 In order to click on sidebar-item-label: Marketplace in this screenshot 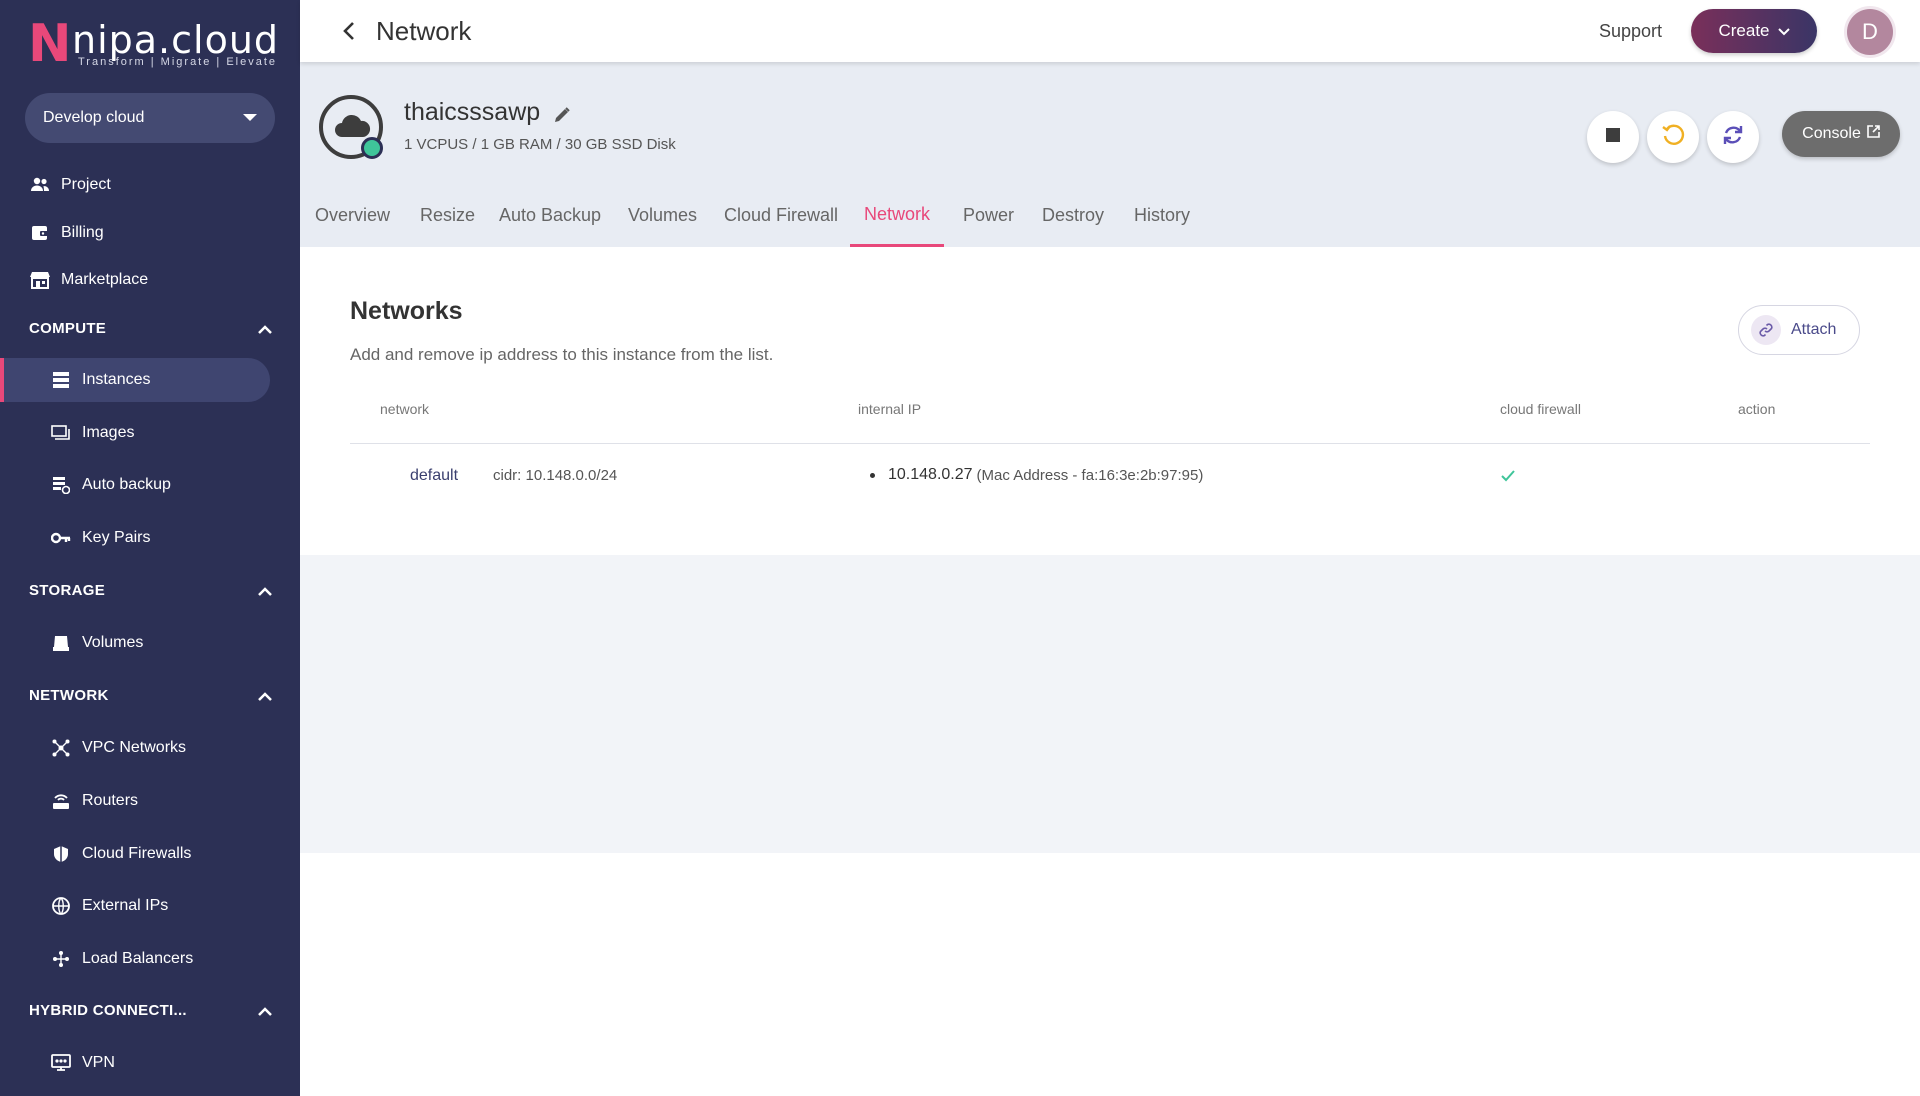, I will do `click(105, 279)`.